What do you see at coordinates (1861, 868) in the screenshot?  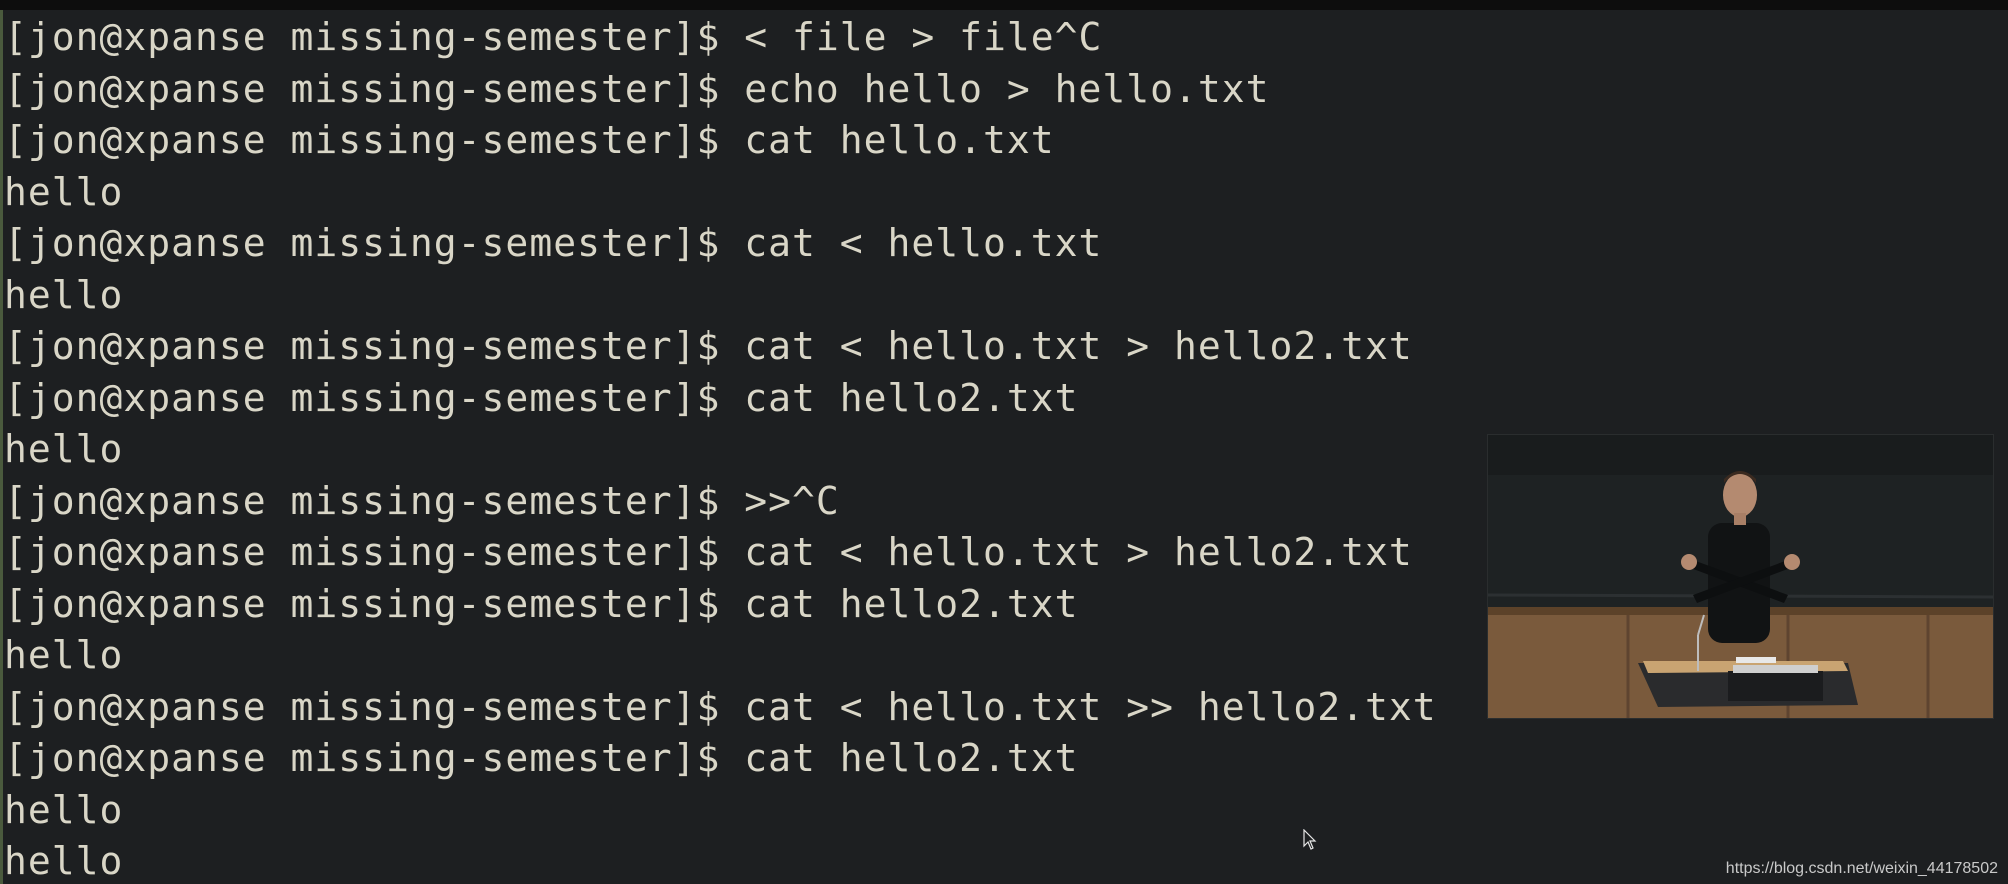 I see `source-watermark: https://blog.csdn.net/weixin_44178502` at bounding box center [1861, 868].